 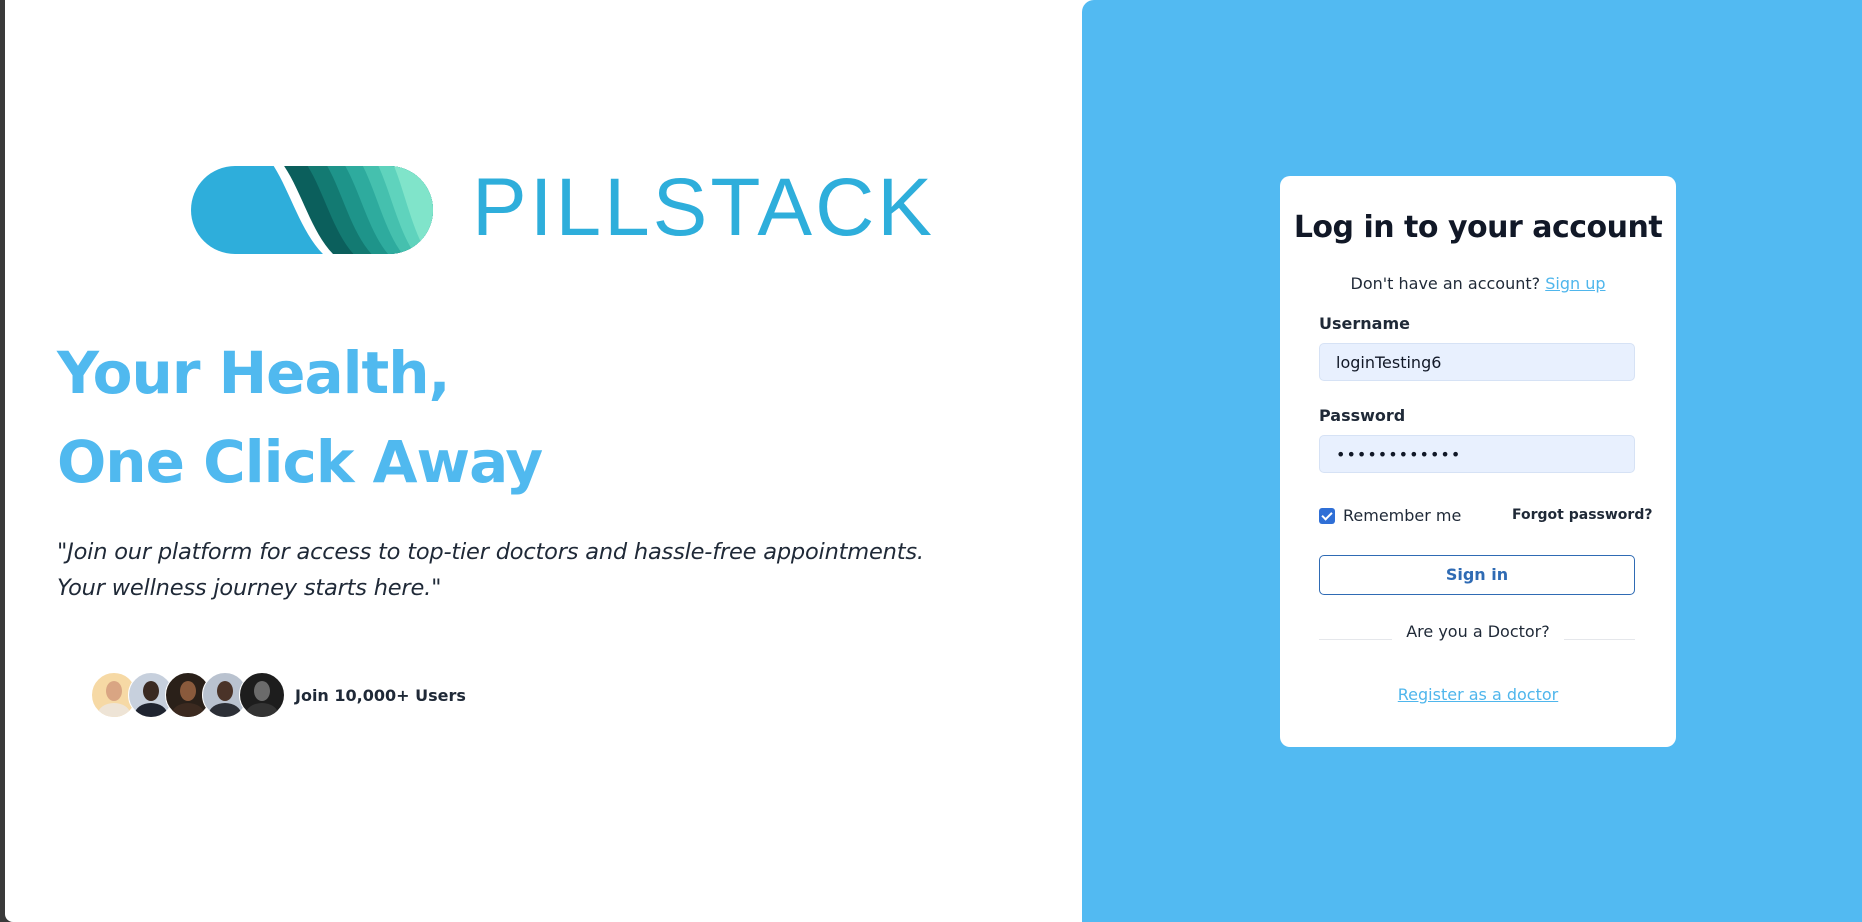 I want to click on doctor-prompt: Are you a Doctor?, so click(x=1478, y=631).